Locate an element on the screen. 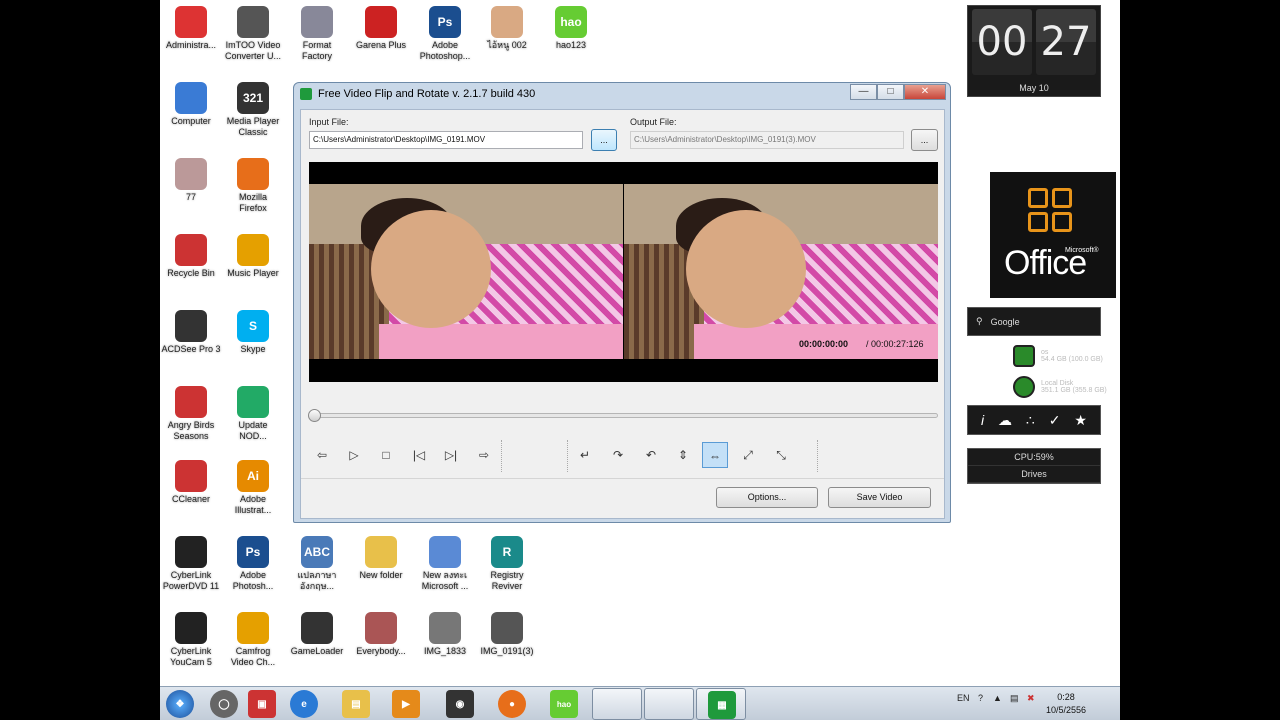 This screenshot has width=1280, height=720. drives-label: Drives is located at coordinates (1034, 474).